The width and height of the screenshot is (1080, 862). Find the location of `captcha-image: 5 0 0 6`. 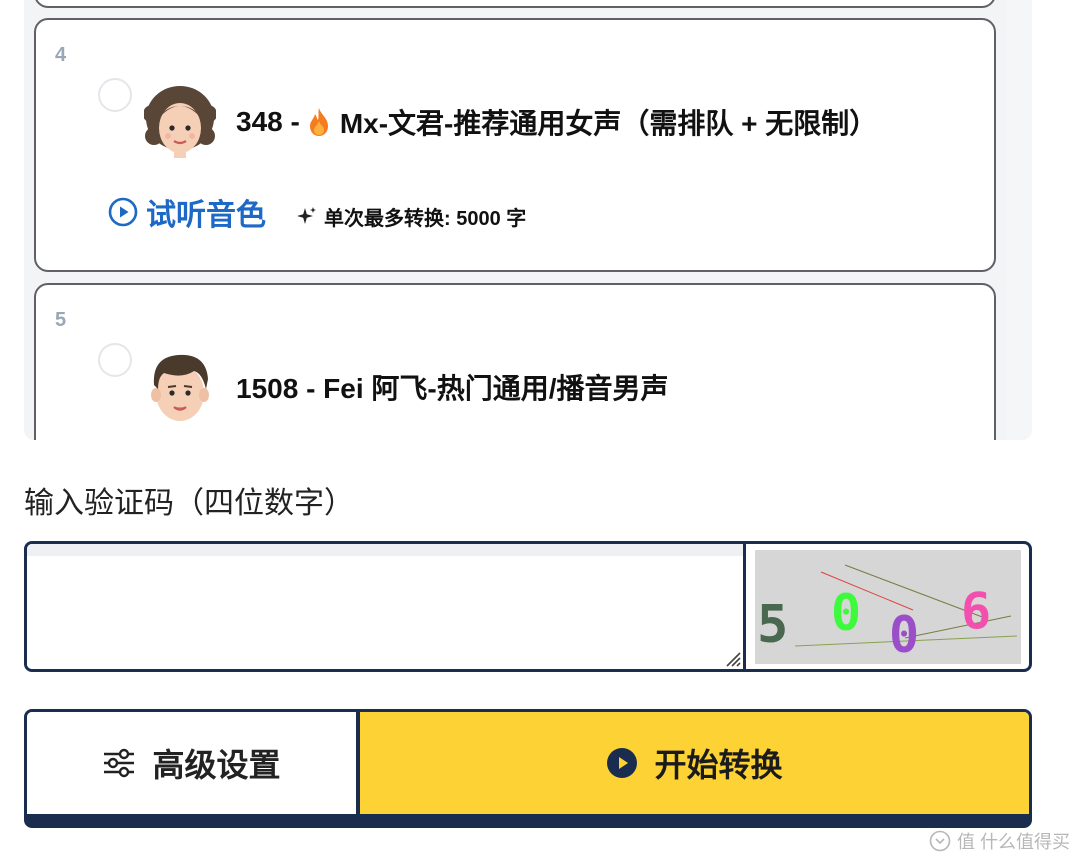

captcha-image: 5 0 0 6 is located at coordinates (888, 607).